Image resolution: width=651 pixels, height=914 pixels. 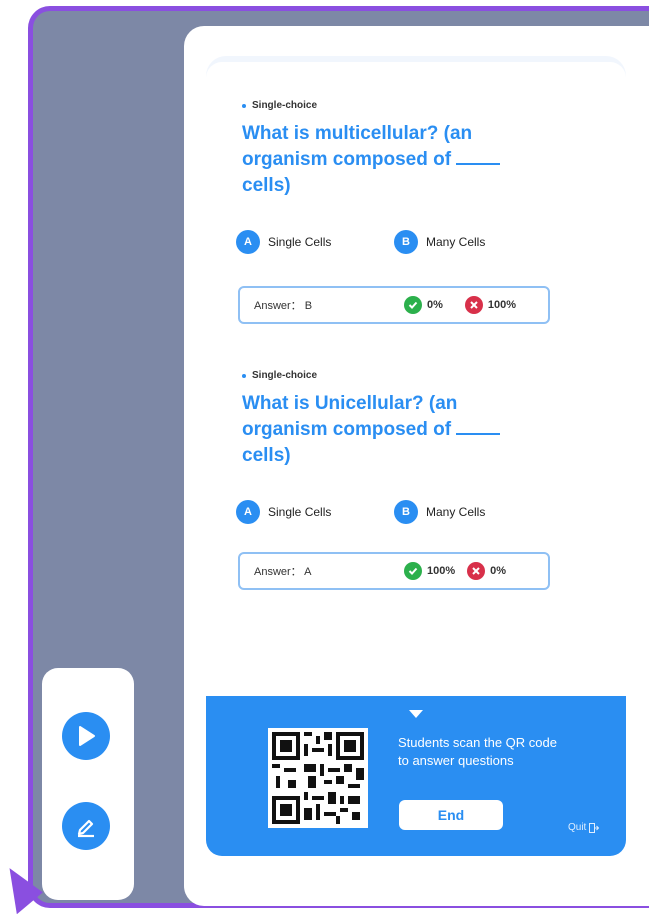 I want to click on wrong-stat: 100%, so click(x=490, y=305).